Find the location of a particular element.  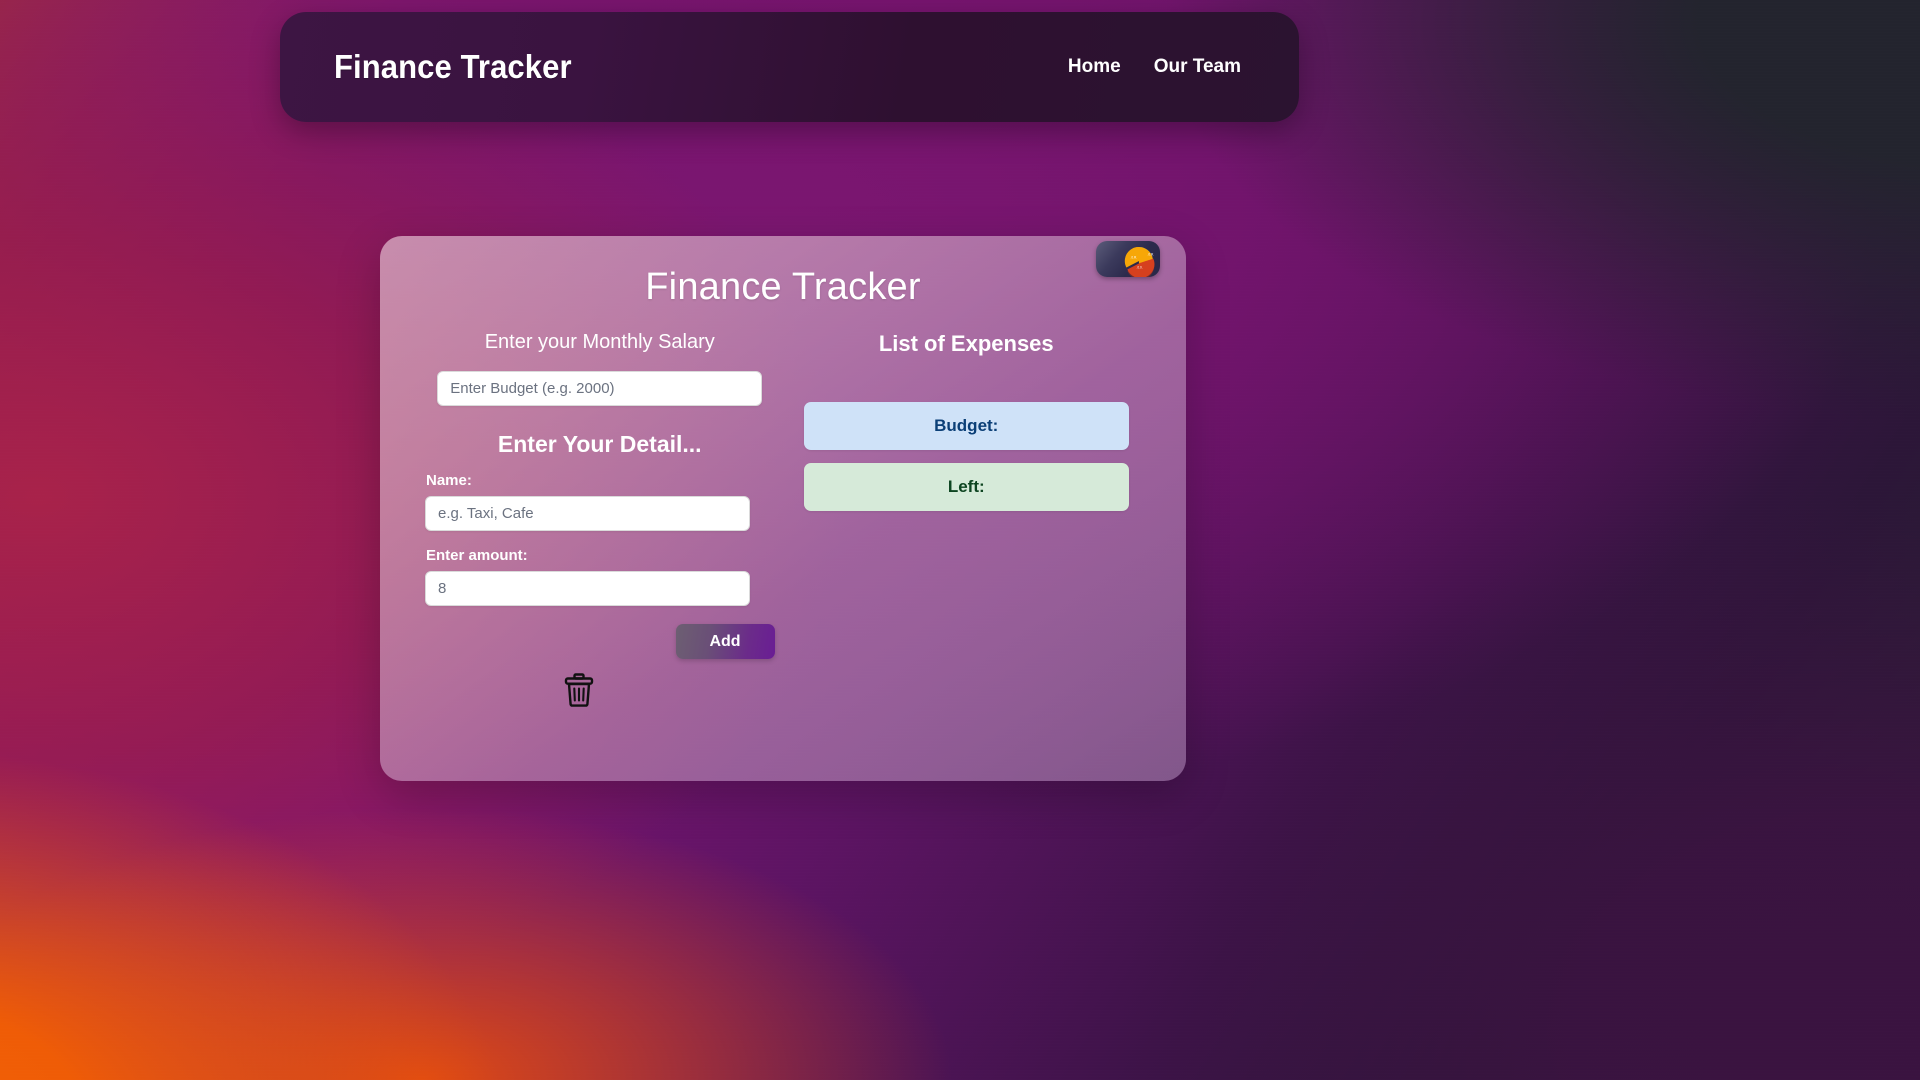

name-label: Name: is located at coordinates (449, 480).